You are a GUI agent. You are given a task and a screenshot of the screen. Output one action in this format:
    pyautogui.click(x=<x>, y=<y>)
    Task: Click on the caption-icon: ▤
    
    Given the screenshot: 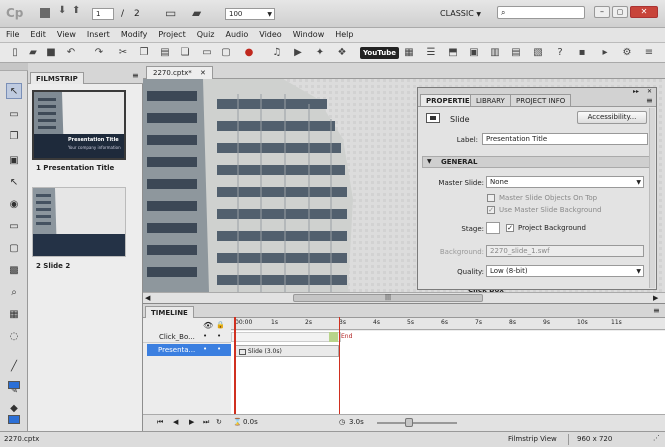 What is the action you would take?
    pyautogui.click(x=516, y=53)
    